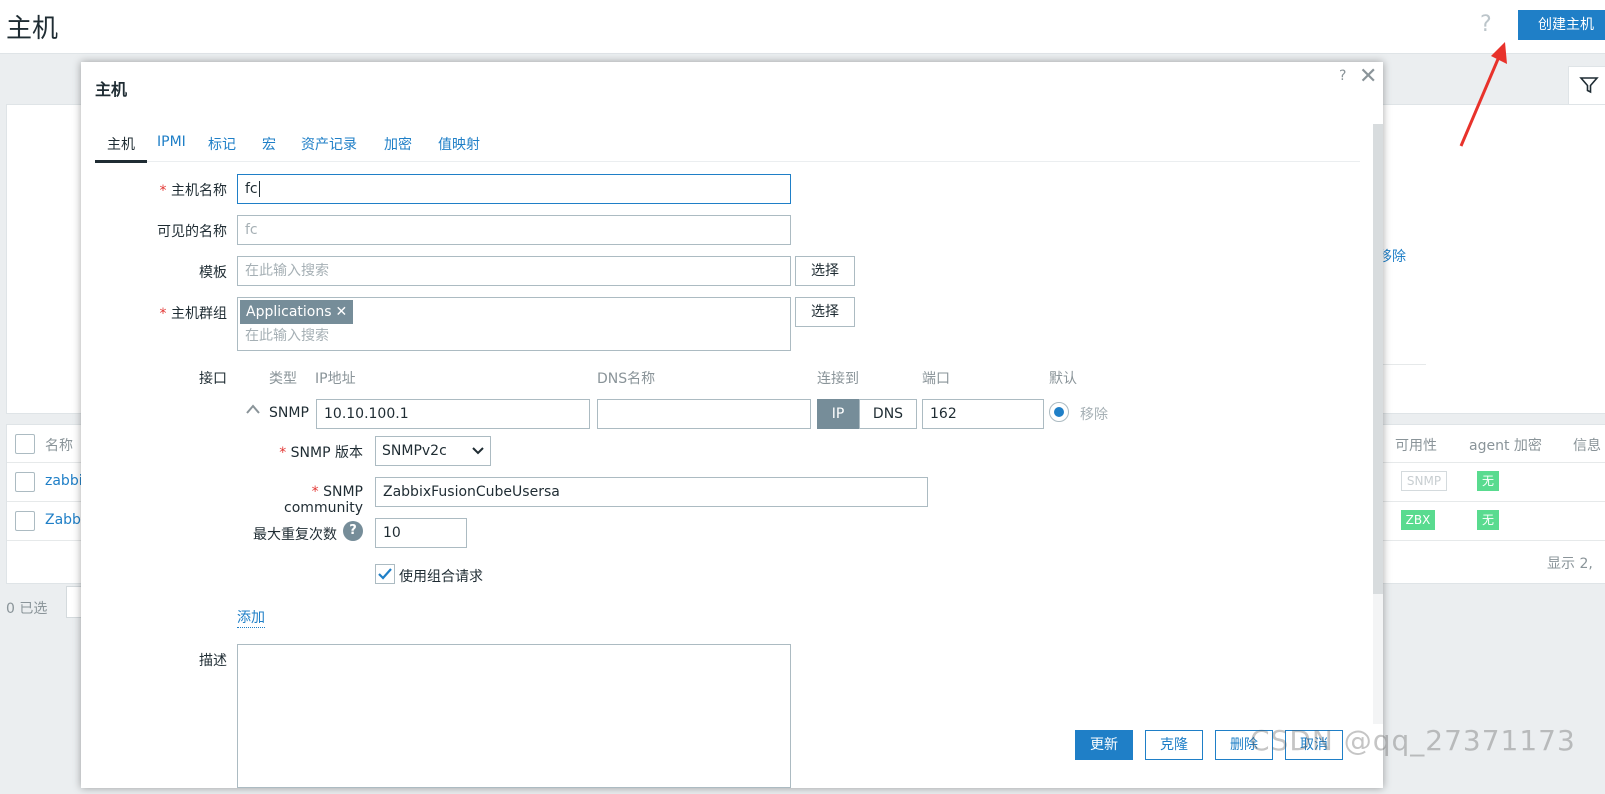 This screenshot has height=794, width=1605. Describe the element at coordinates (459, 148) in the screenshot. I see `tab-value-mapping: 值映射` at that location.